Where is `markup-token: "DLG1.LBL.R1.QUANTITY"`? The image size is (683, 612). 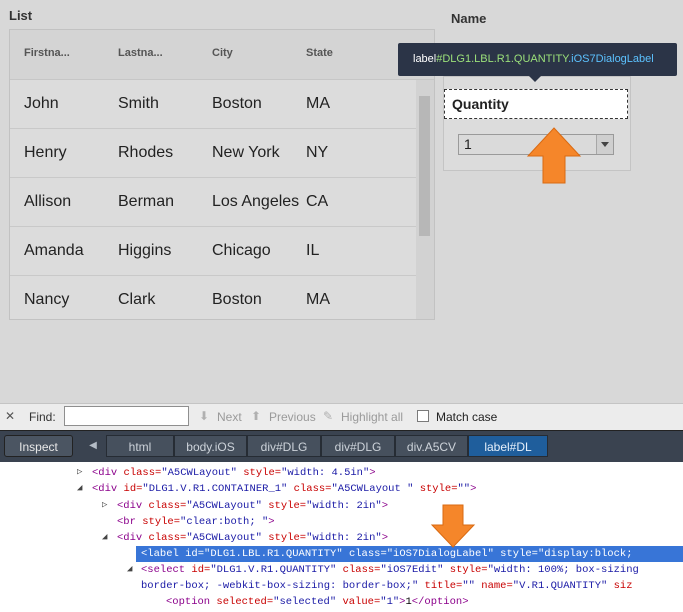 markup-token: "DLG1.LBL.R1.QUANTITY" is located at coordinates (273, 554).